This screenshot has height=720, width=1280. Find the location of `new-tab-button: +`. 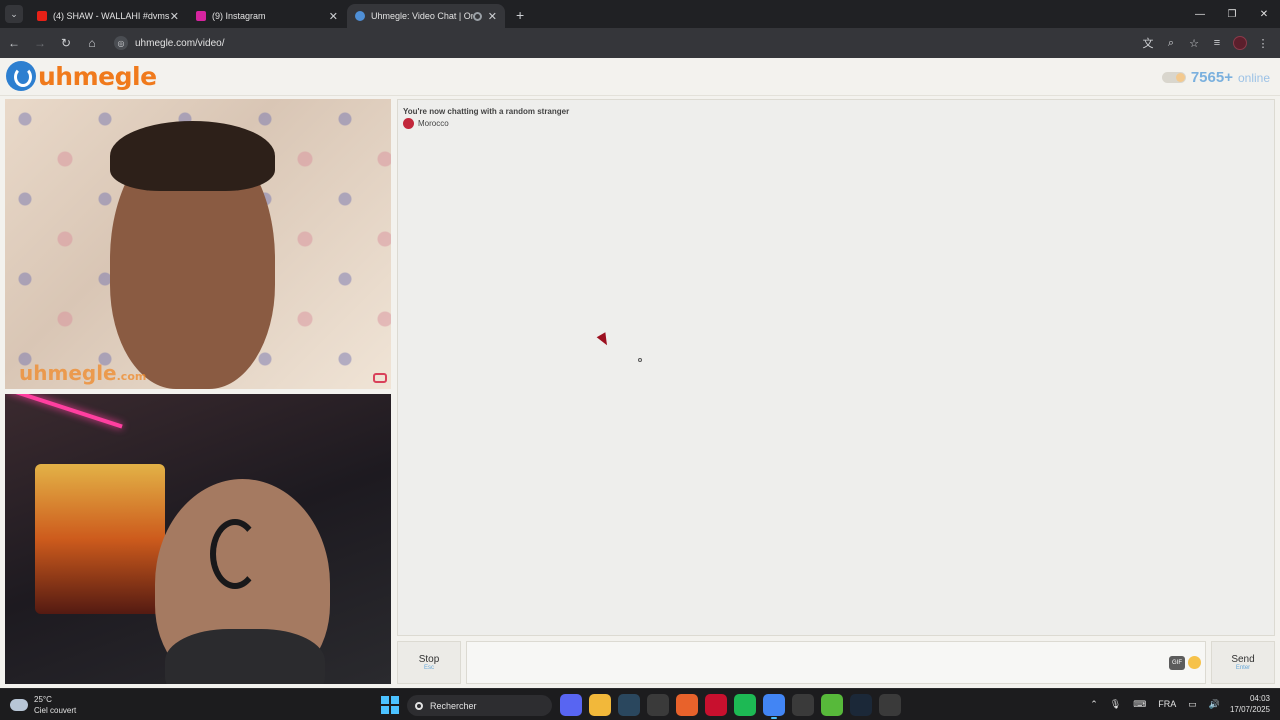

new-tab-button: + is located at coordinates (520, 15).